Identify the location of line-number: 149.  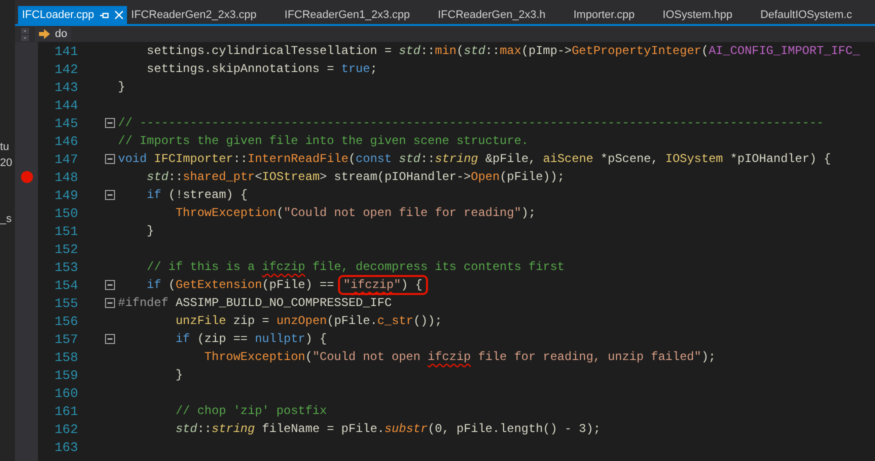
(66, 195).